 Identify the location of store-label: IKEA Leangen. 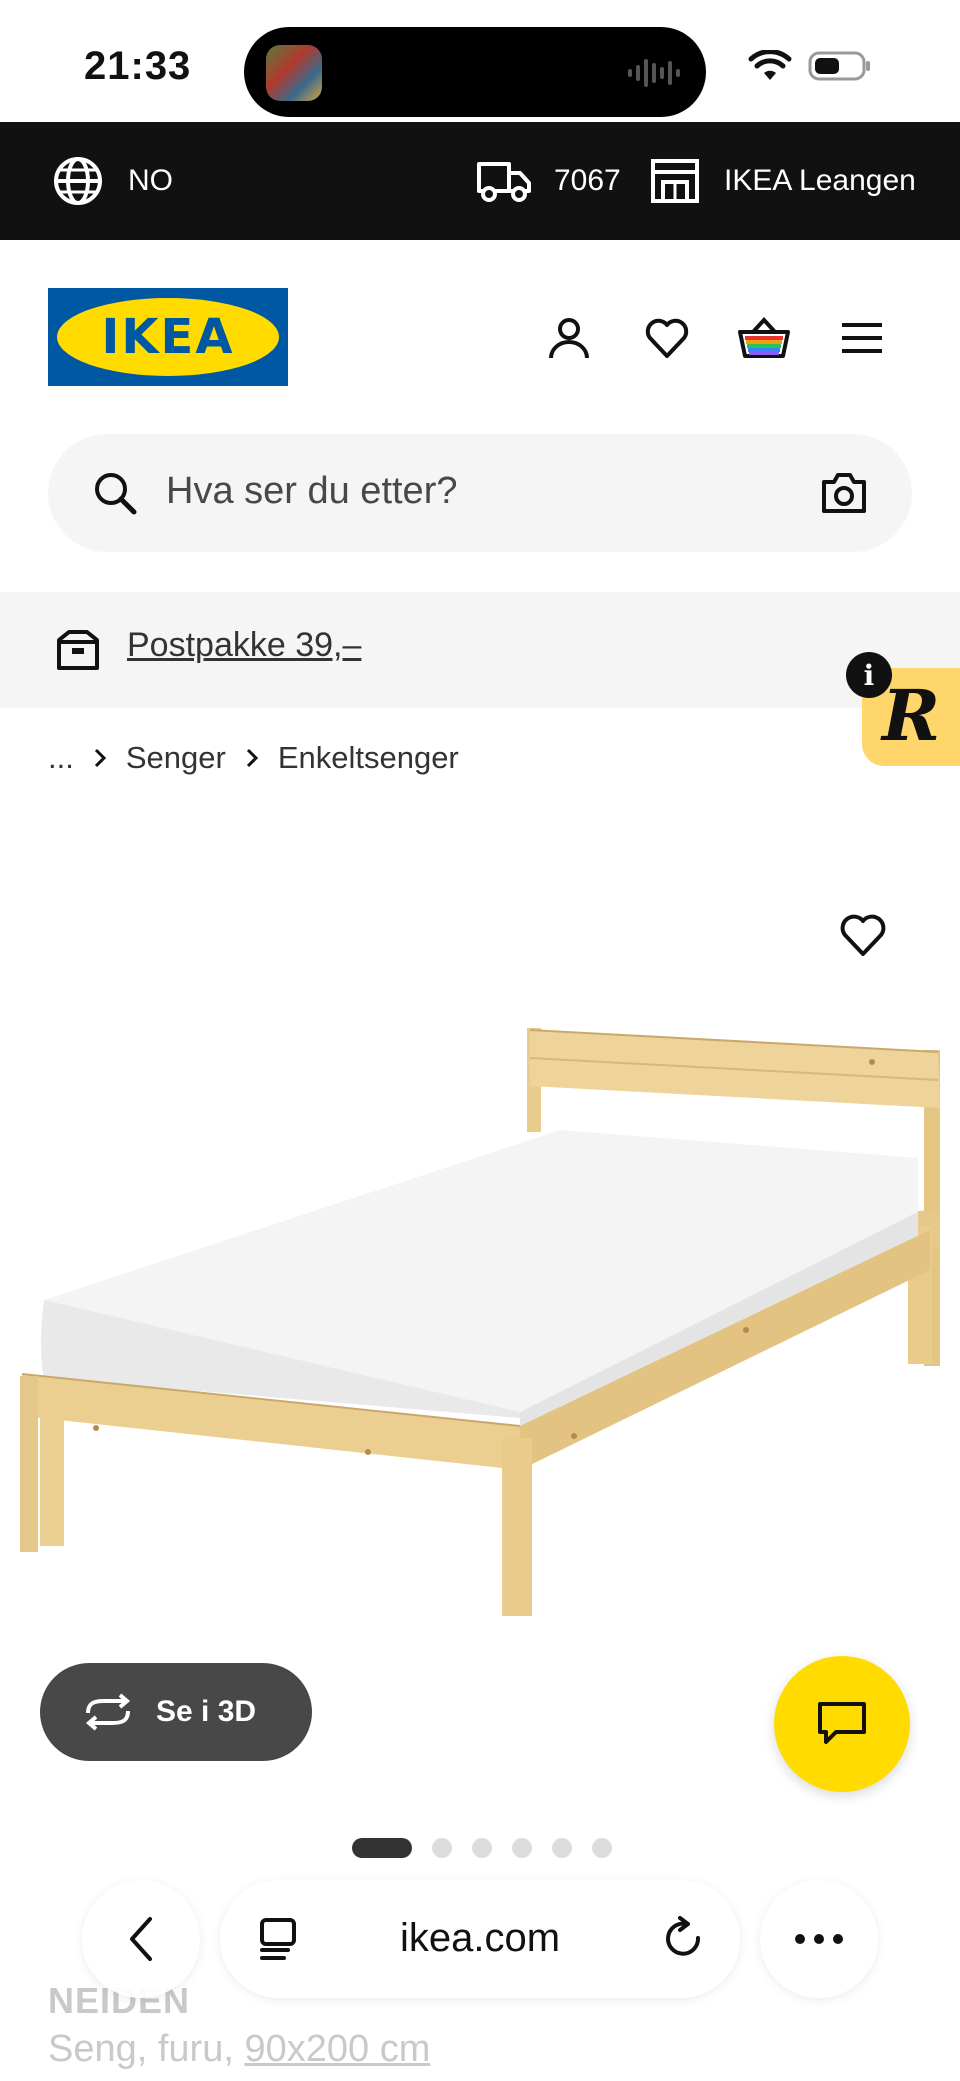
(820, 180).